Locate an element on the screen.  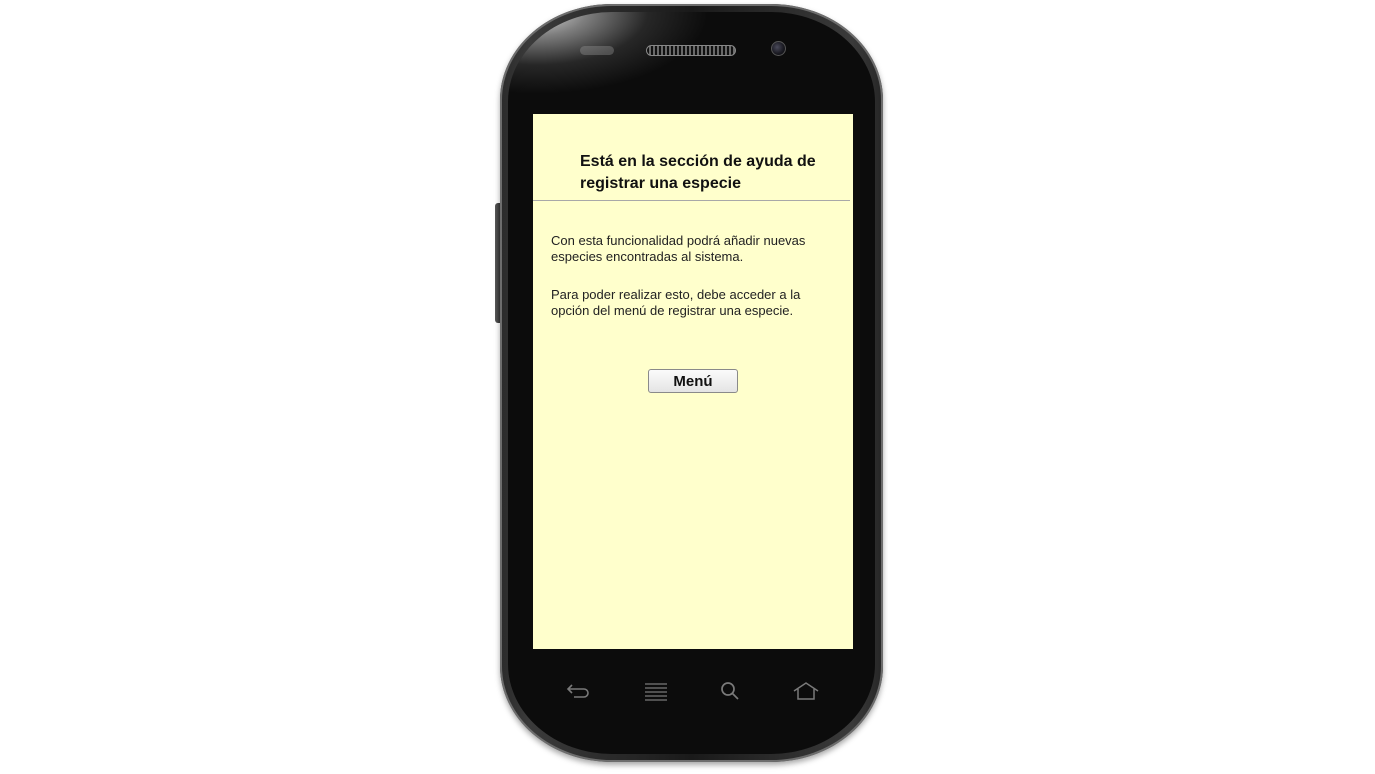
title-divider is located at coordinates (691, 200).